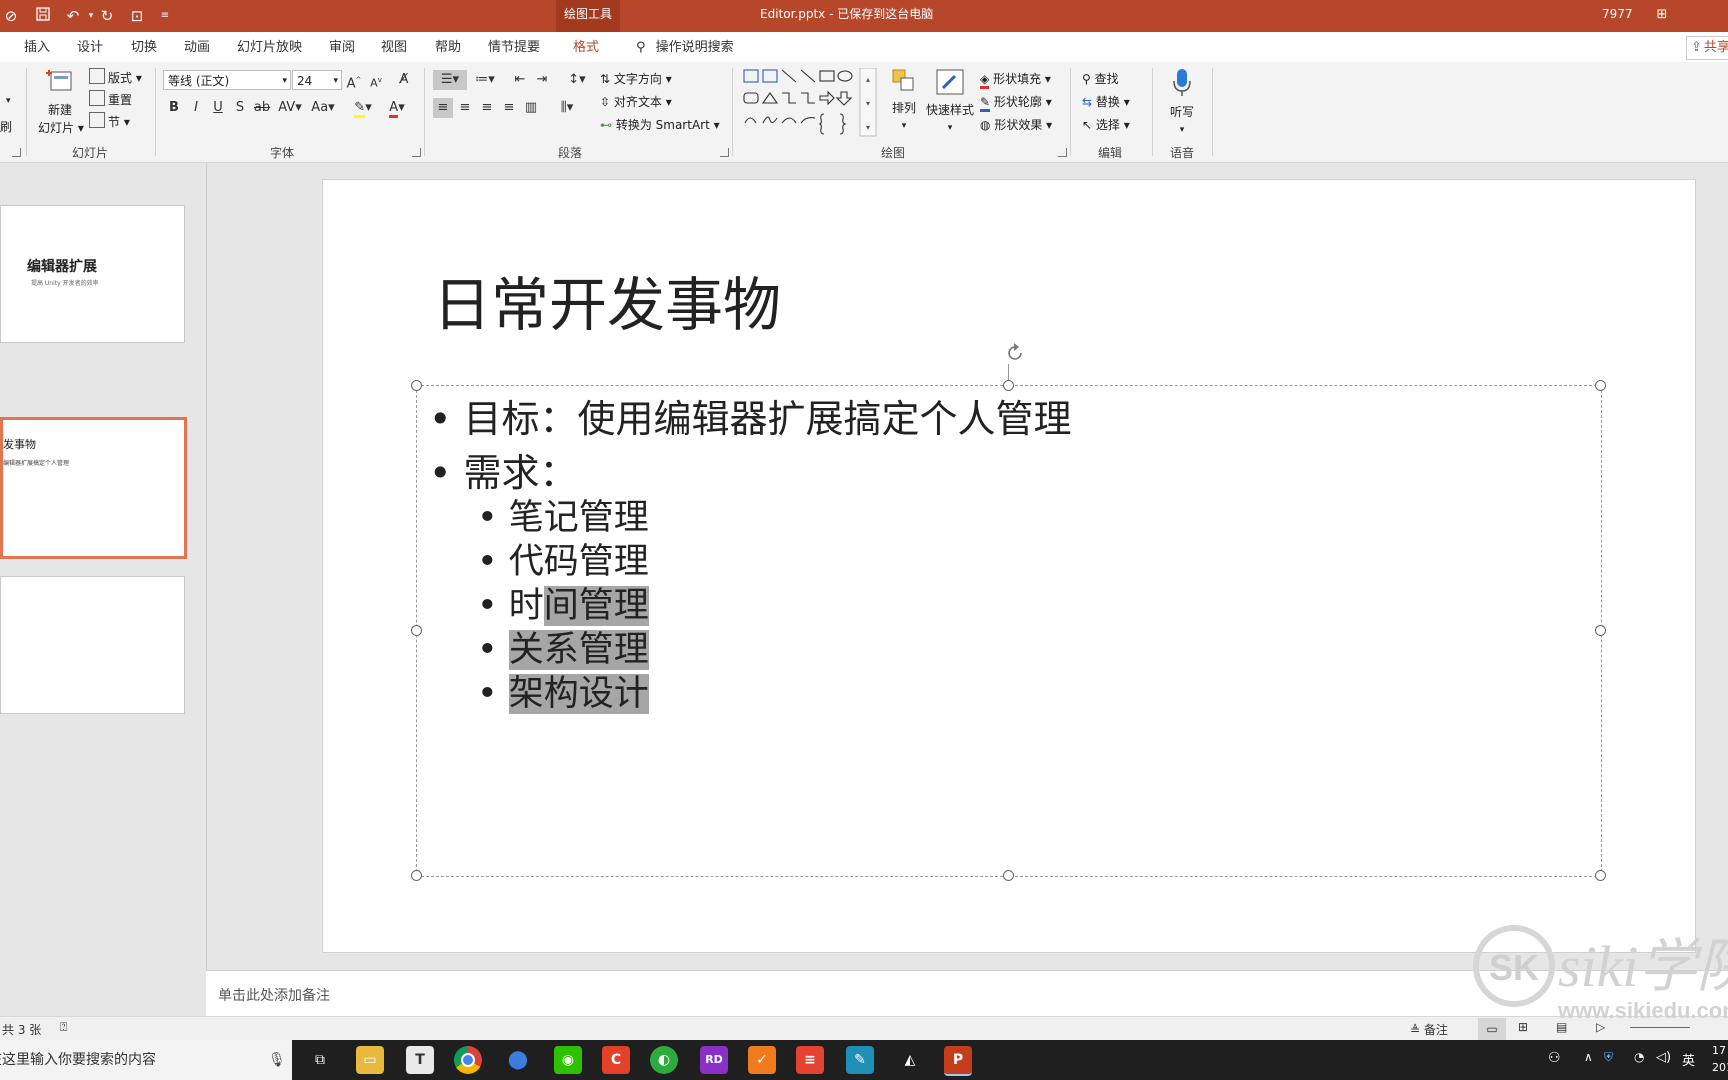 Image resolution: width=1728 pixels, height=1080 pixels. What do you see at coordinates (1106, 102) in the screenshot?
I see `replace-button: ⇆ 替换 ▾` at bounding box center [1106, 102].